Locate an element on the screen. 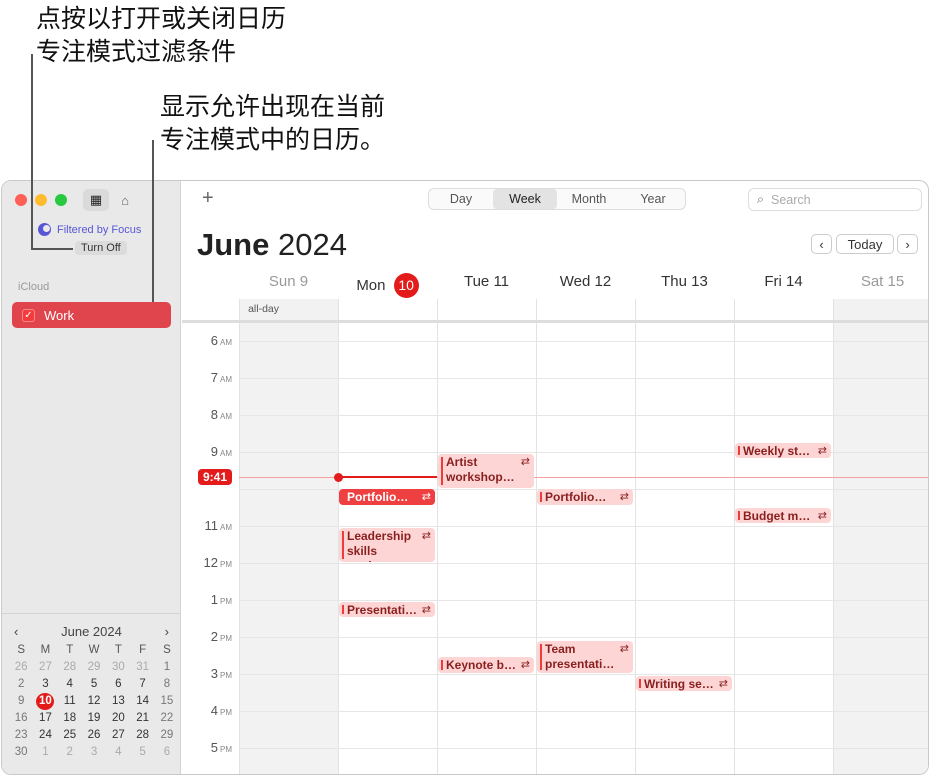 Image resolution: width=931 pixels, height=777 pixels. search-field: ⌕ Search is located at coordinates (835, 199).